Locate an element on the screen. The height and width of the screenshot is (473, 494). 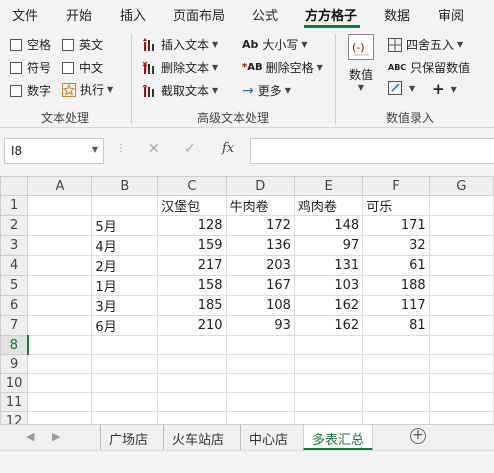
keep-numeric-button: ABC 只保留数值 is located at coordinates (429, 67).